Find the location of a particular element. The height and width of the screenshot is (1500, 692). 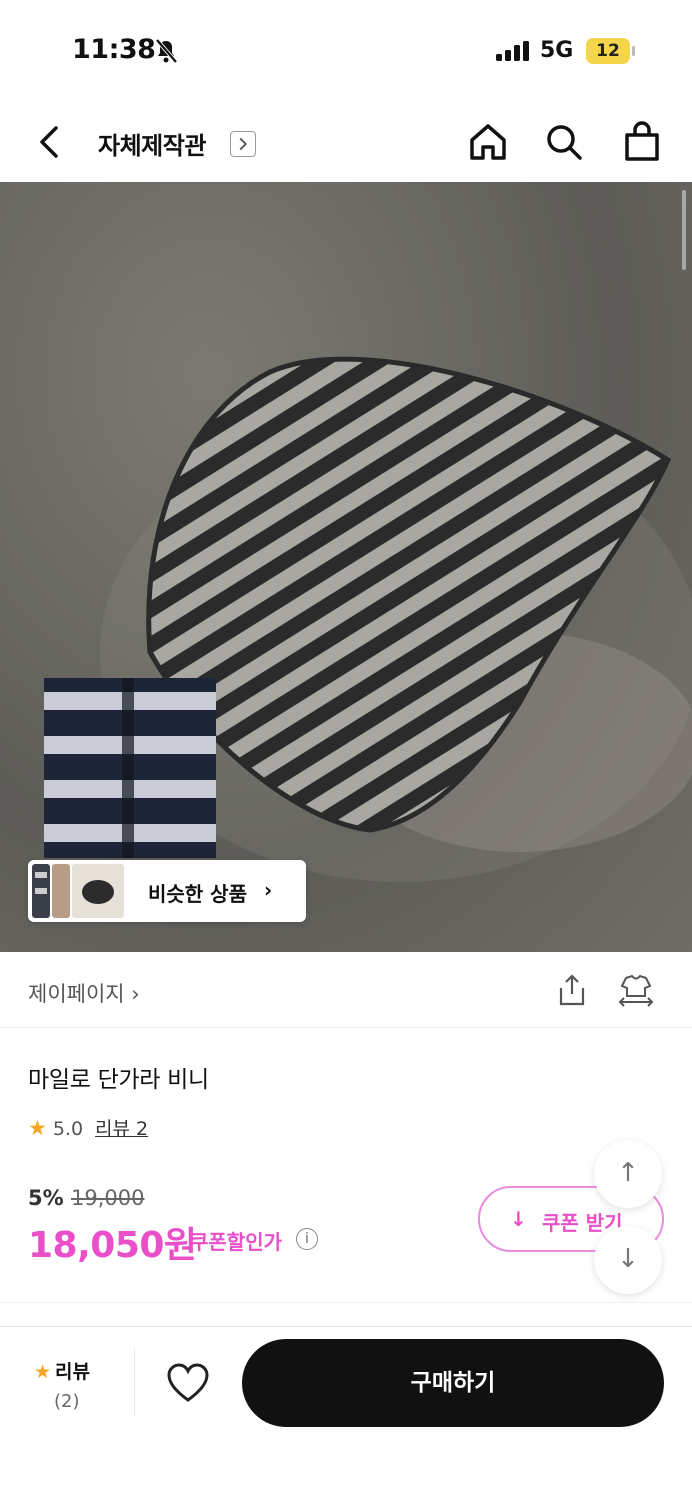

info-icon: i is located at coordinates (307, 1239).